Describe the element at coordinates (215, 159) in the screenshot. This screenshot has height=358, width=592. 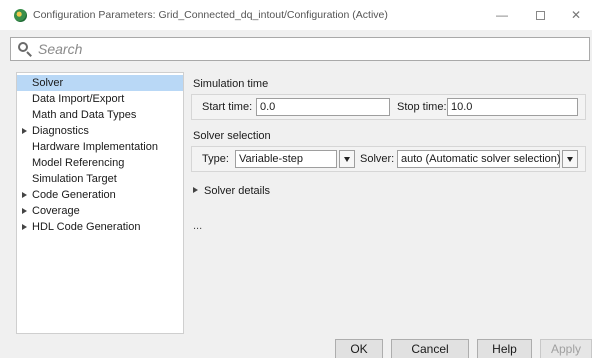
I see `type-label: Type:` at that location.